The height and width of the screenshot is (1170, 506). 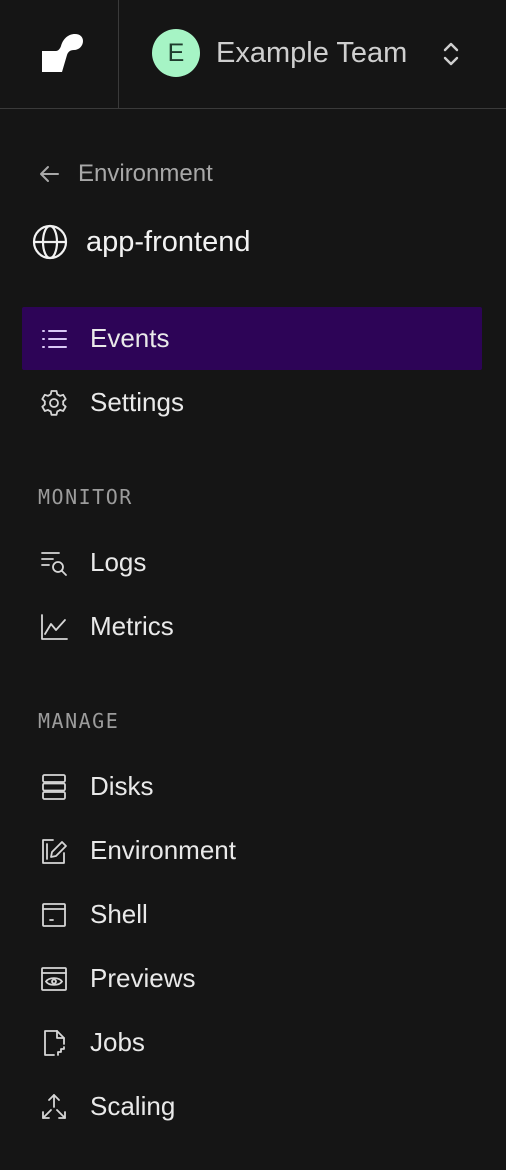 I want to click on nav-item-previews: Previews, so click(x=252, y=978).